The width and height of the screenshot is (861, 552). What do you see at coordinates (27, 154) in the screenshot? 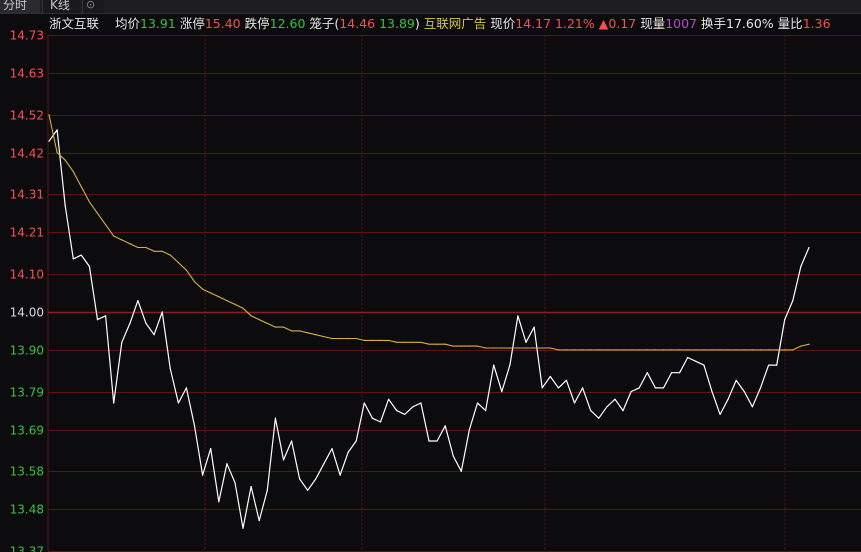
I see `y-tick-label: 14.42` at bounding box center [27, 154].